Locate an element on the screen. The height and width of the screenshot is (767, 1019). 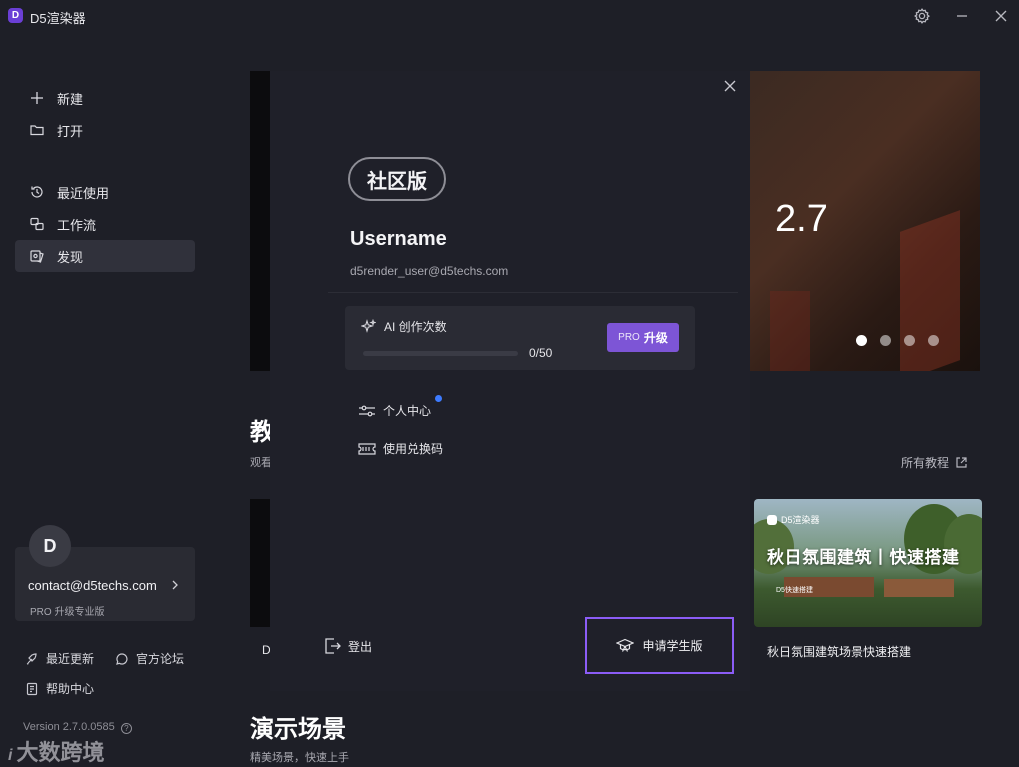
watermark-text: 大数跨境 is located at coordinates (60, 752).